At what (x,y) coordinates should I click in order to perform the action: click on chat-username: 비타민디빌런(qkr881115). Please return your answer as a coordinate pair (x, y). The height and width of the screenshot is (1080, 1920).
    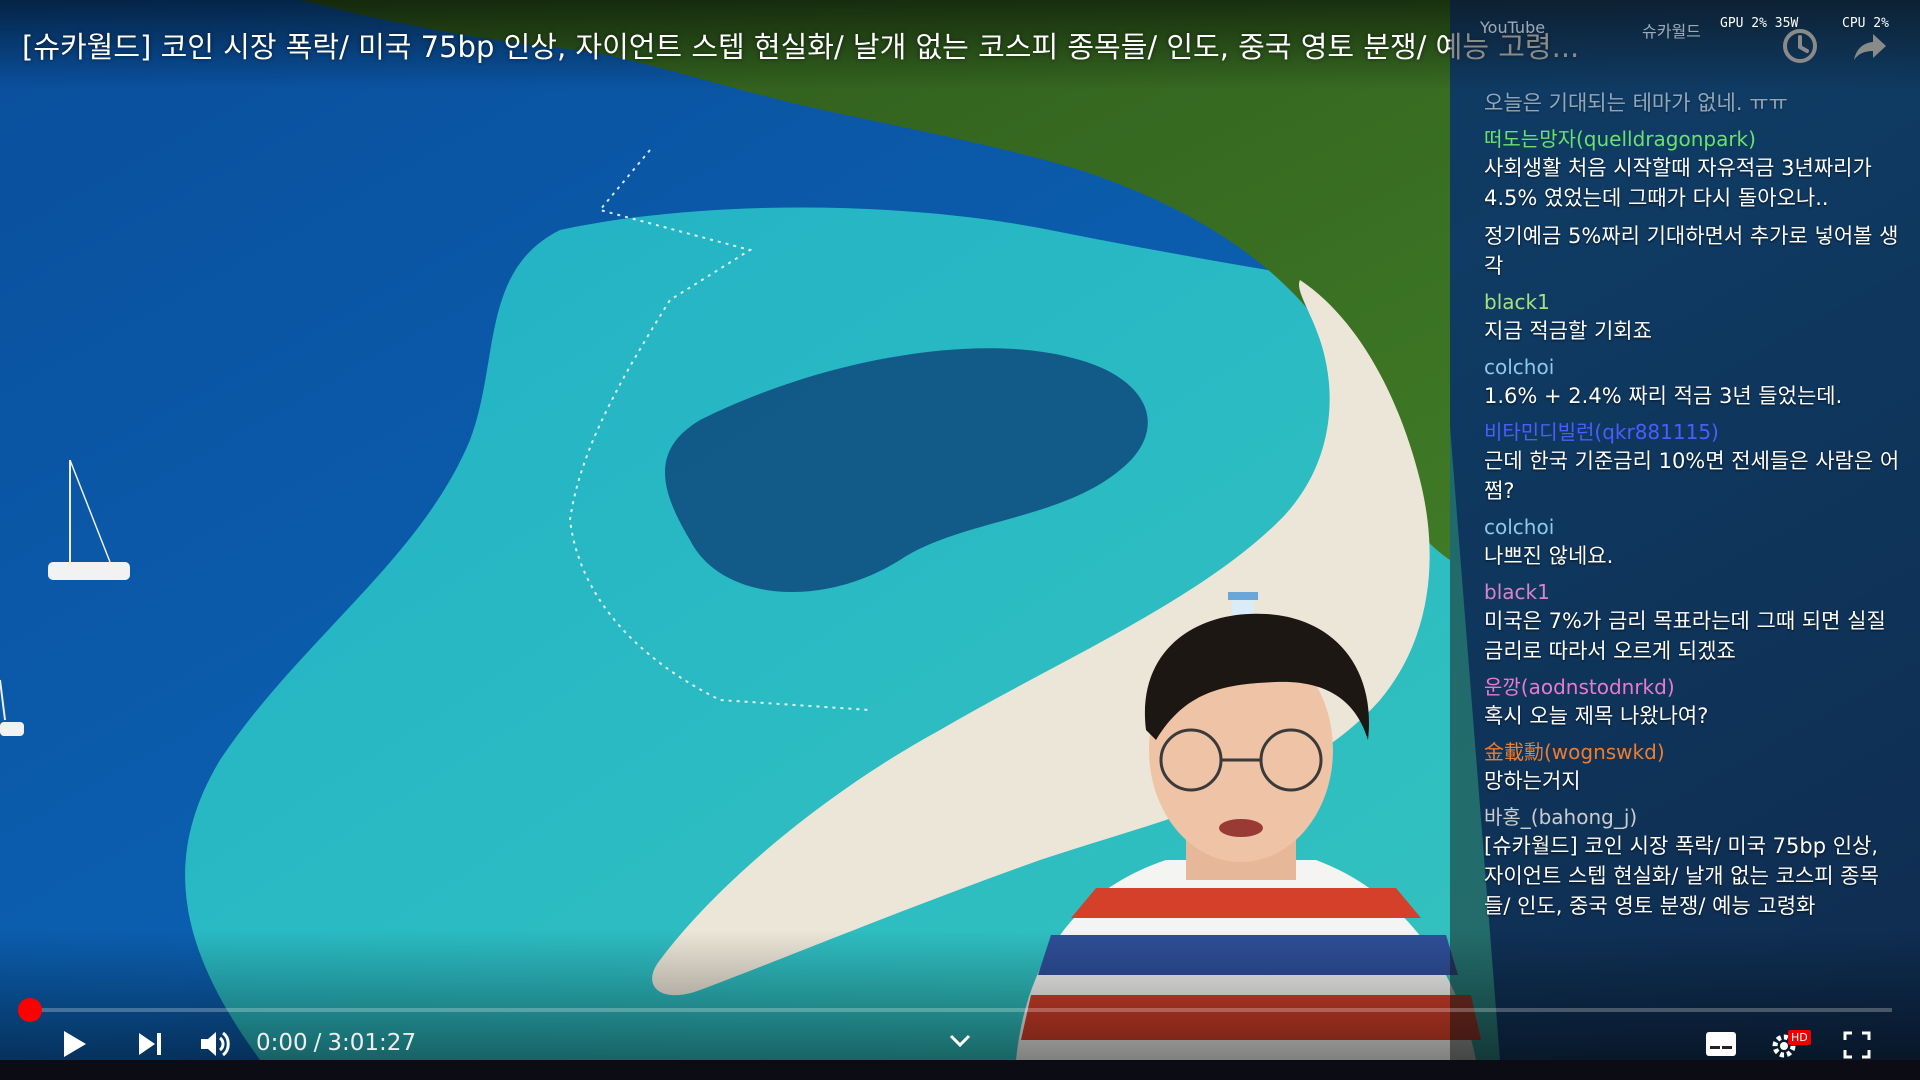
    Looking at the image, I should click on (1694, 432).